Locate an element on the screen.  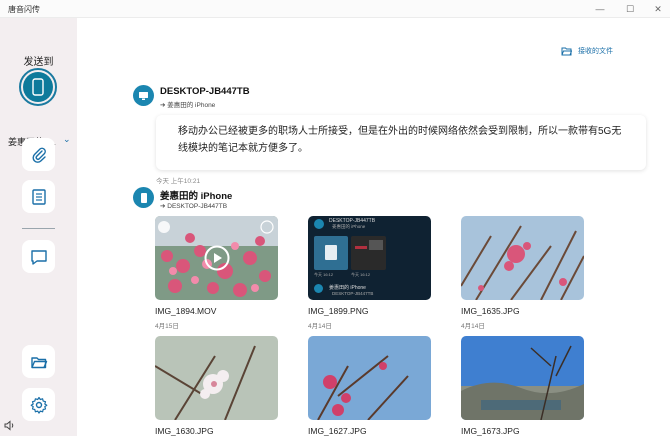
paperclip-icon is located at coordinates (38, 155).